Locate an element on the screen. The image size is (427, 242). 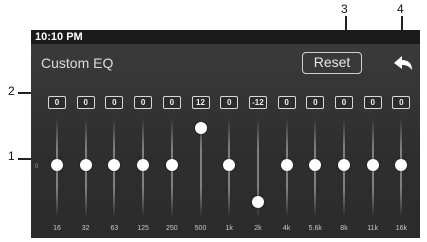
frequency-label: 500 is located at coordinates (200, 228).